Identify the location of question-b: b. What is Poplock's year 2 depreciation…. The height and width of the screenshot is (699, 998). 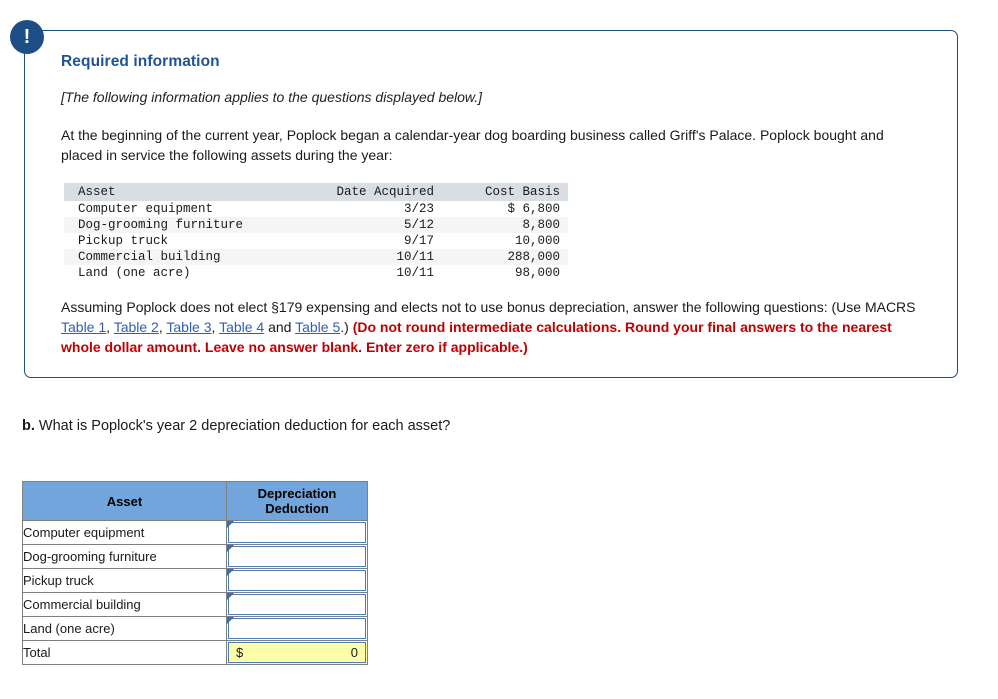
(236, 426).